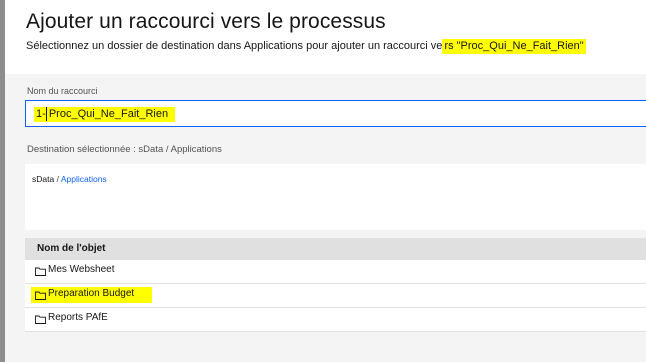  What do you see at coordinates (335, 296) in the screenshot?
I see `table-row: Preparation Budget` at bounding box center [335, 296].